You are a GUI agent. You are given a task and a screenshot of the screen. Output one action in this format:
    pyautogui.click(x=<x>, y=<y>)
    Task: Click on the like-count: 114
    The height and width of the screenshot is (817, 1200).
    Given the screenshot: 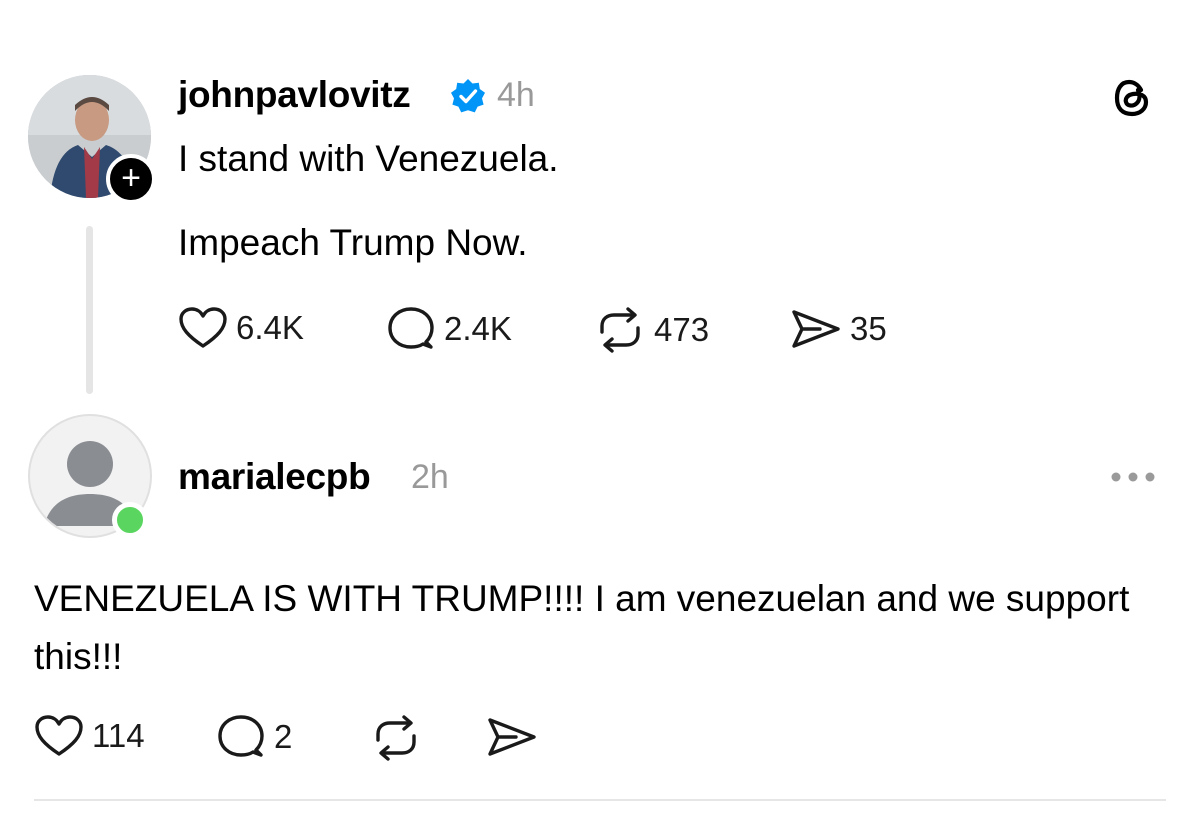 What is the action you would take?
    pyautogui.click(x=118, y=735)
    